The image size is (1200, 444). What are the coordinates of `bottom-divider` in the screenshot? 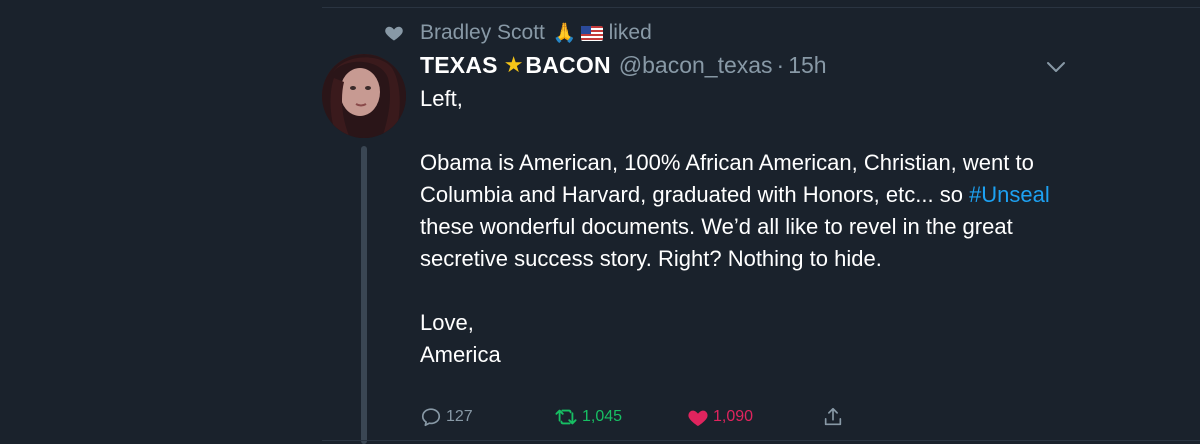 It's located at (761, 440).